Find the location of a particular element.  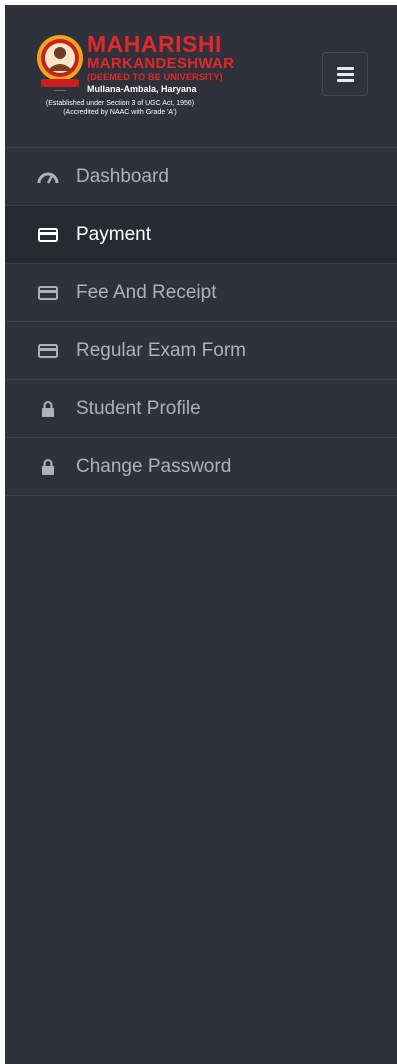

menu-toggle-button is located at coordinates (345, 74).